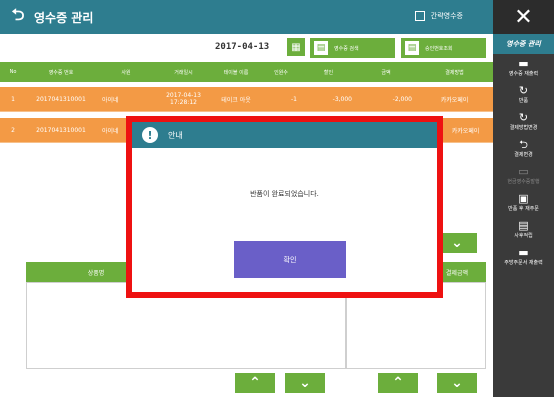 This screenshot has height=397, width=554. Describe the element at coordinates (523, 263) in the screenshot. I see `sidebar-item-label: 주방주문서 재출력` at that location.